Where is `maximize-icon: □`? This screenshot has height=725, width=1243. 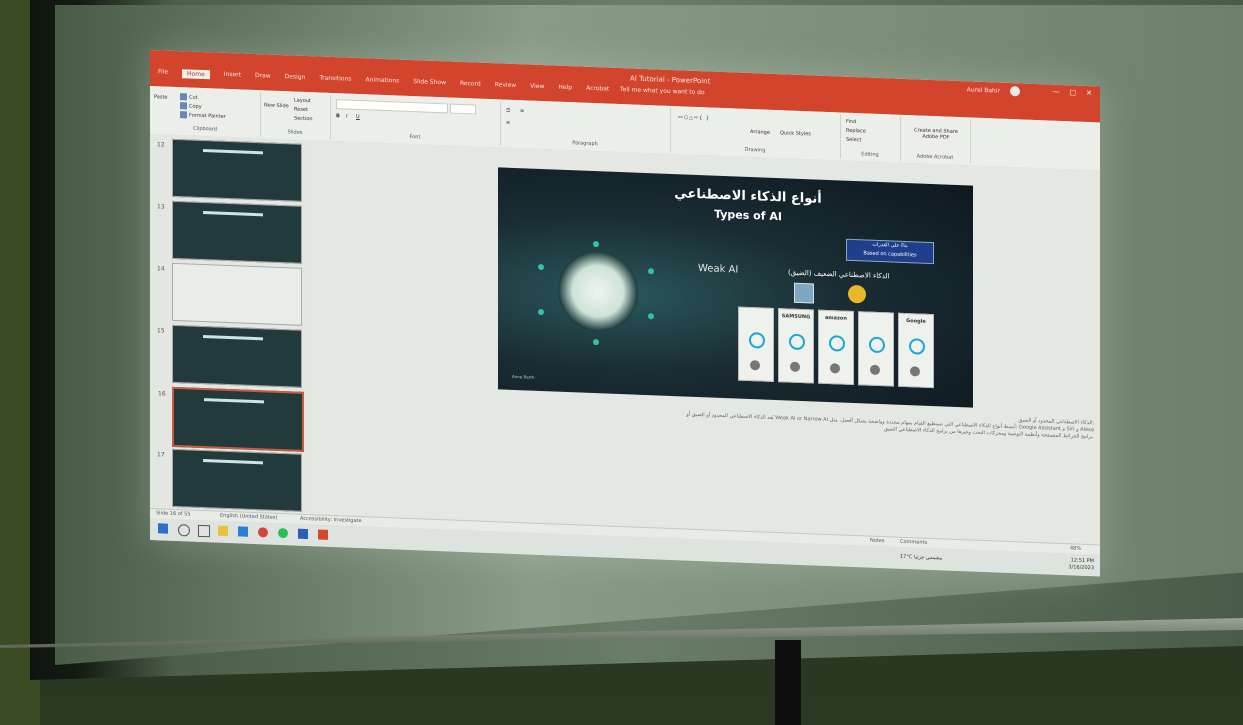 maximize-icon: □ is located at coordinates (1073, 92).